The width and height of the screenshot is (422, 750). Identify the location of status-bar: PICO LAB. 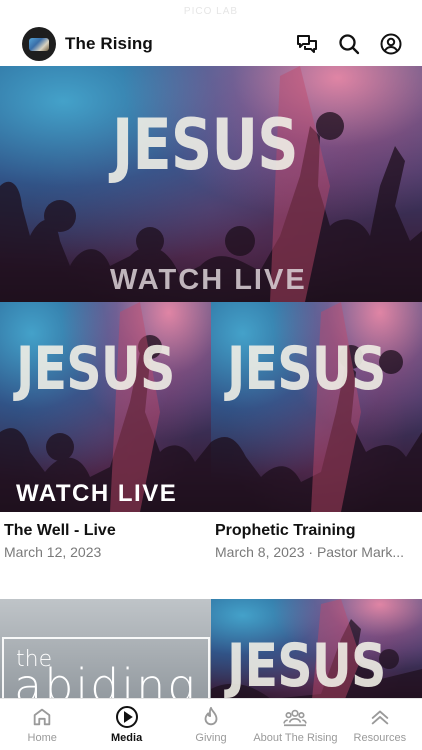
(211, 11).